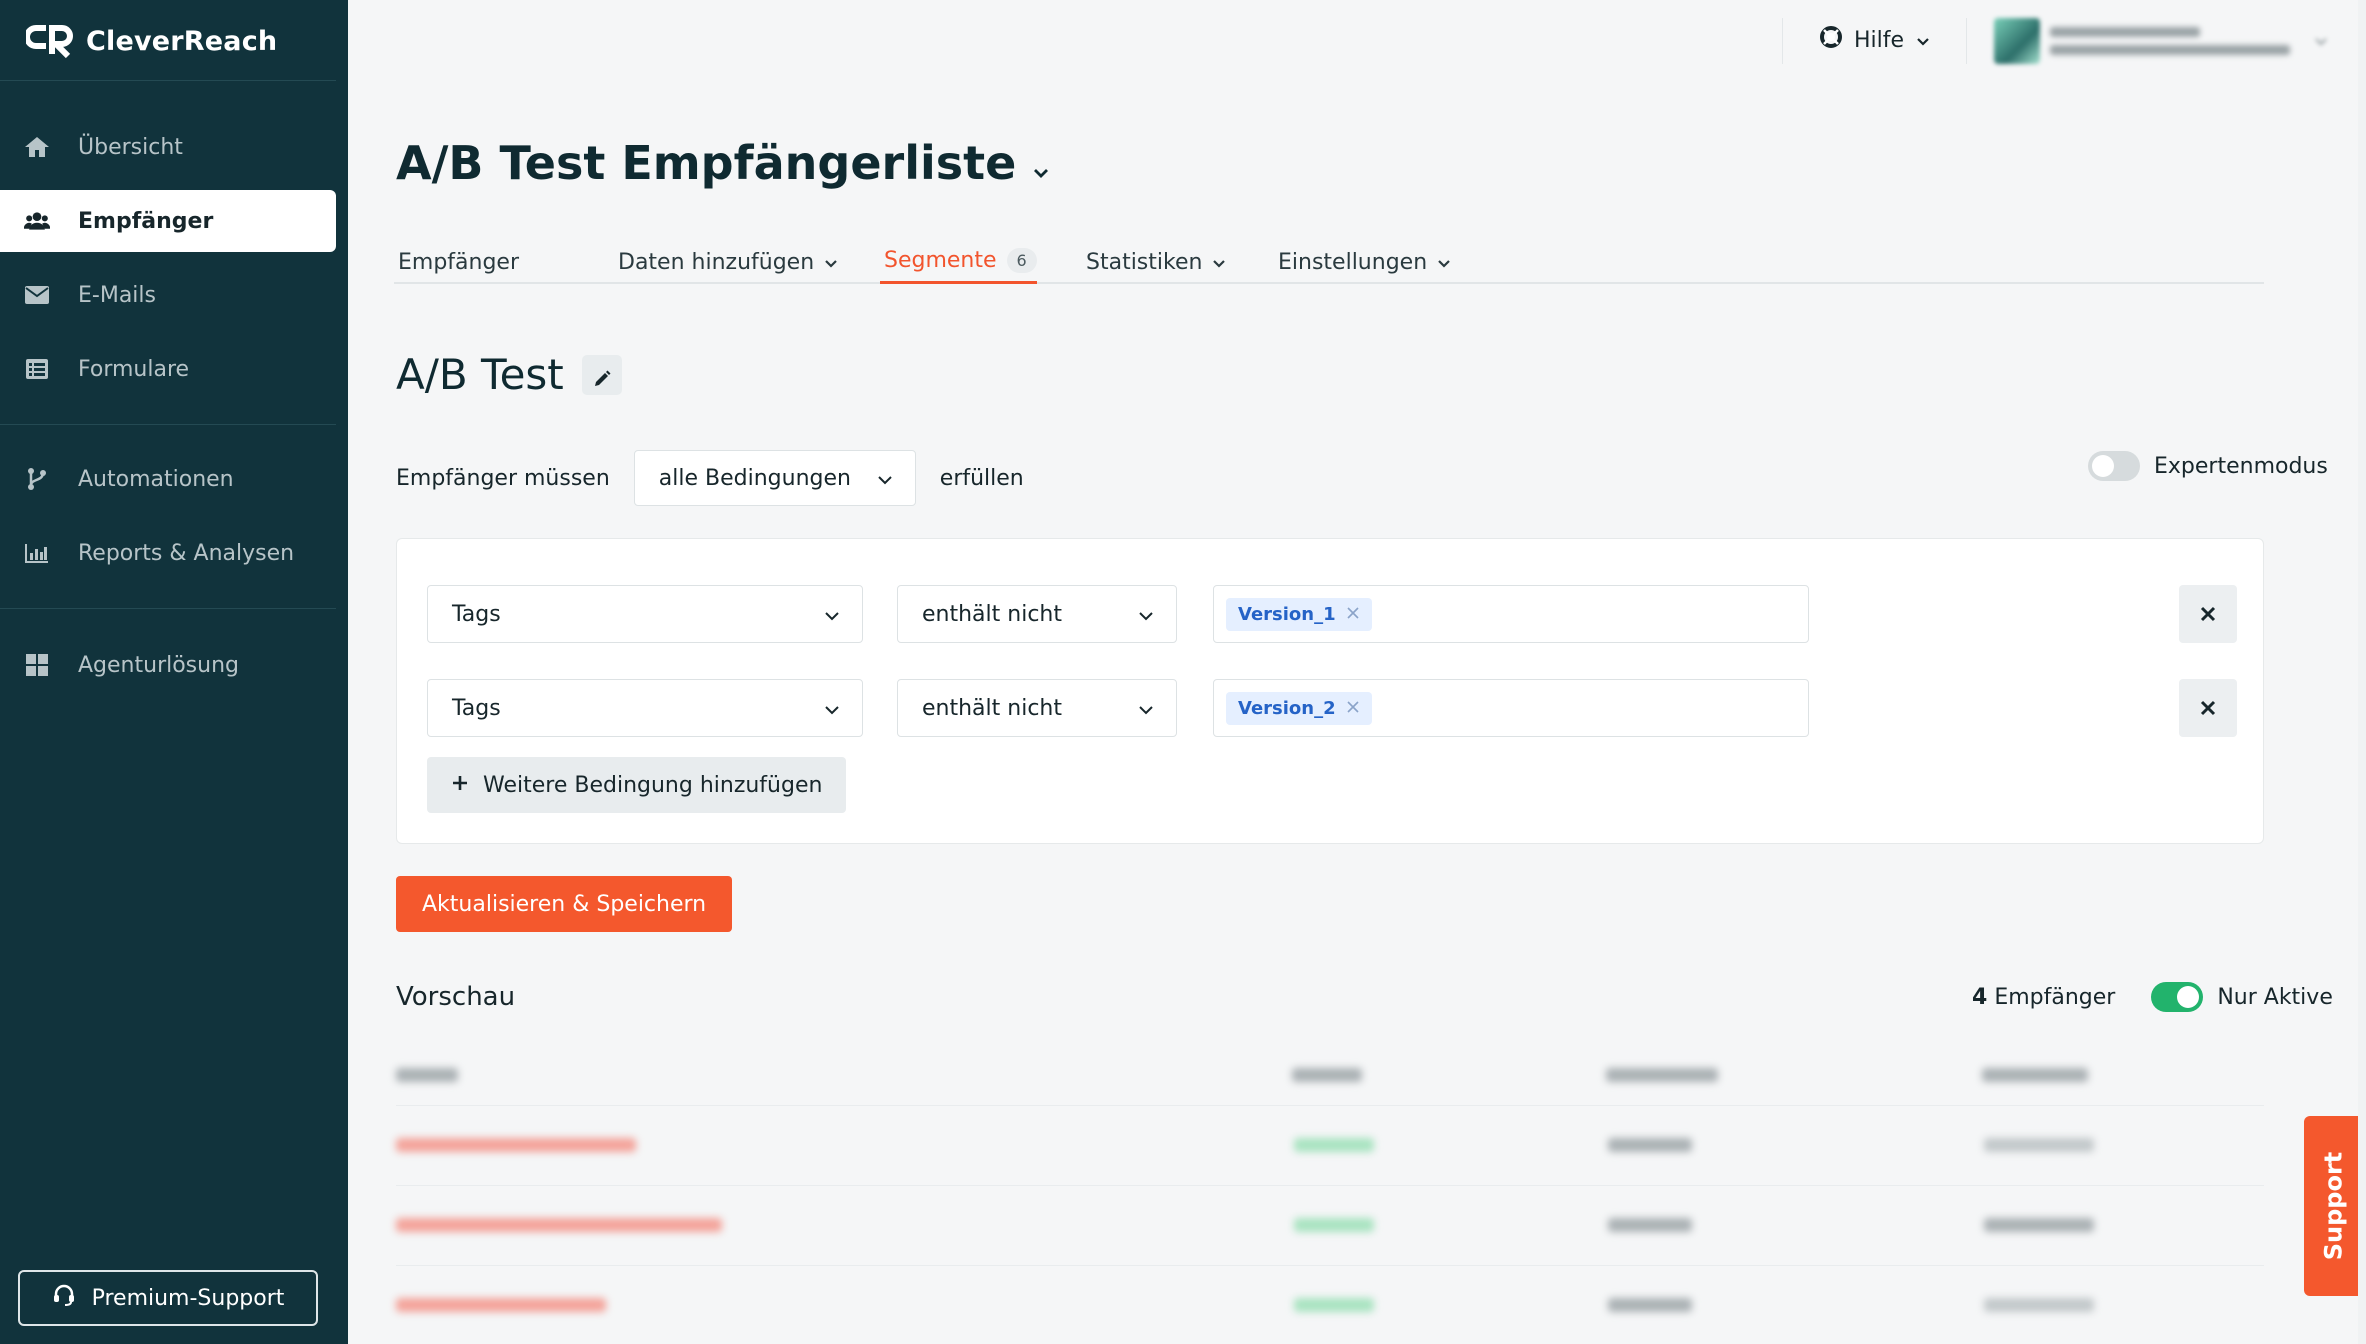 Image resolution: width=2366 pixels, height=1344 pixels. Describe the element at coordinates (2055, 997) in the screenshot. I see `recipient-count-label: Empfänger` at that location.